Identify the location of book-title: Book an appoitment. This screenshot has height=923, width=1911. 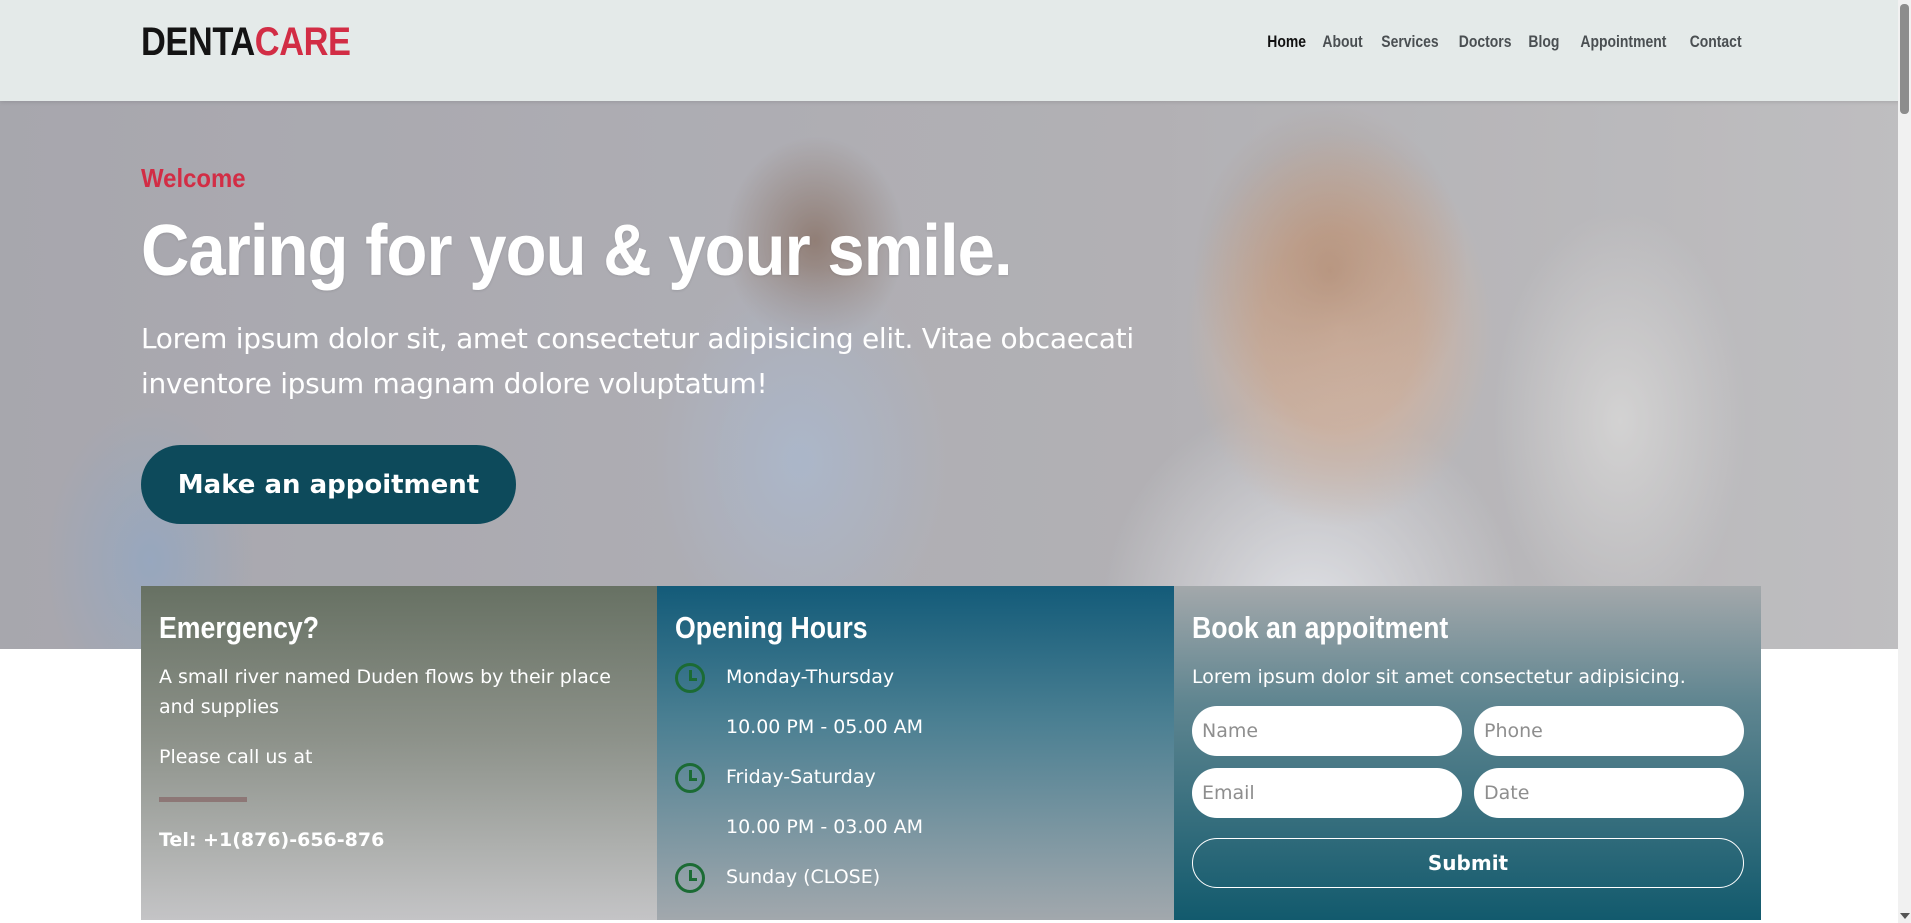
(1320, 627).